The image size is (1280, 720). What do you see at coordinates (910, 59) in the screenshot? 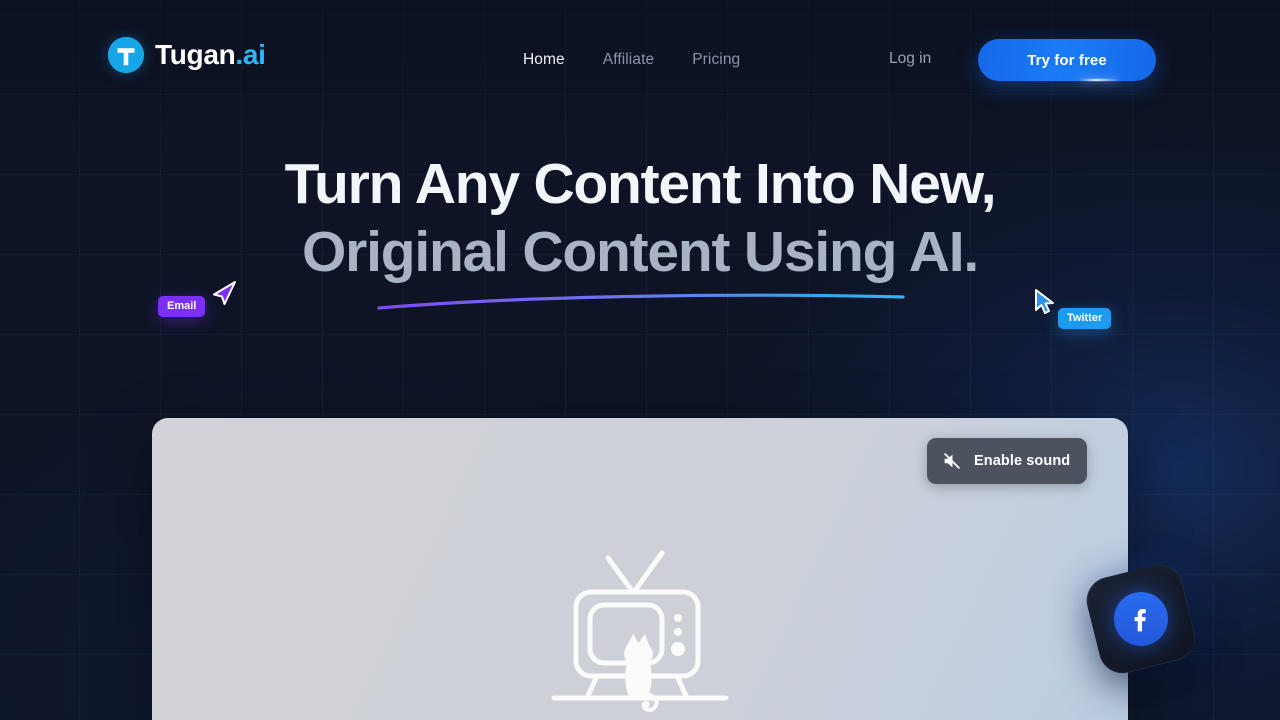
I see `login-link: Log in` at bounding box center [910, 59].